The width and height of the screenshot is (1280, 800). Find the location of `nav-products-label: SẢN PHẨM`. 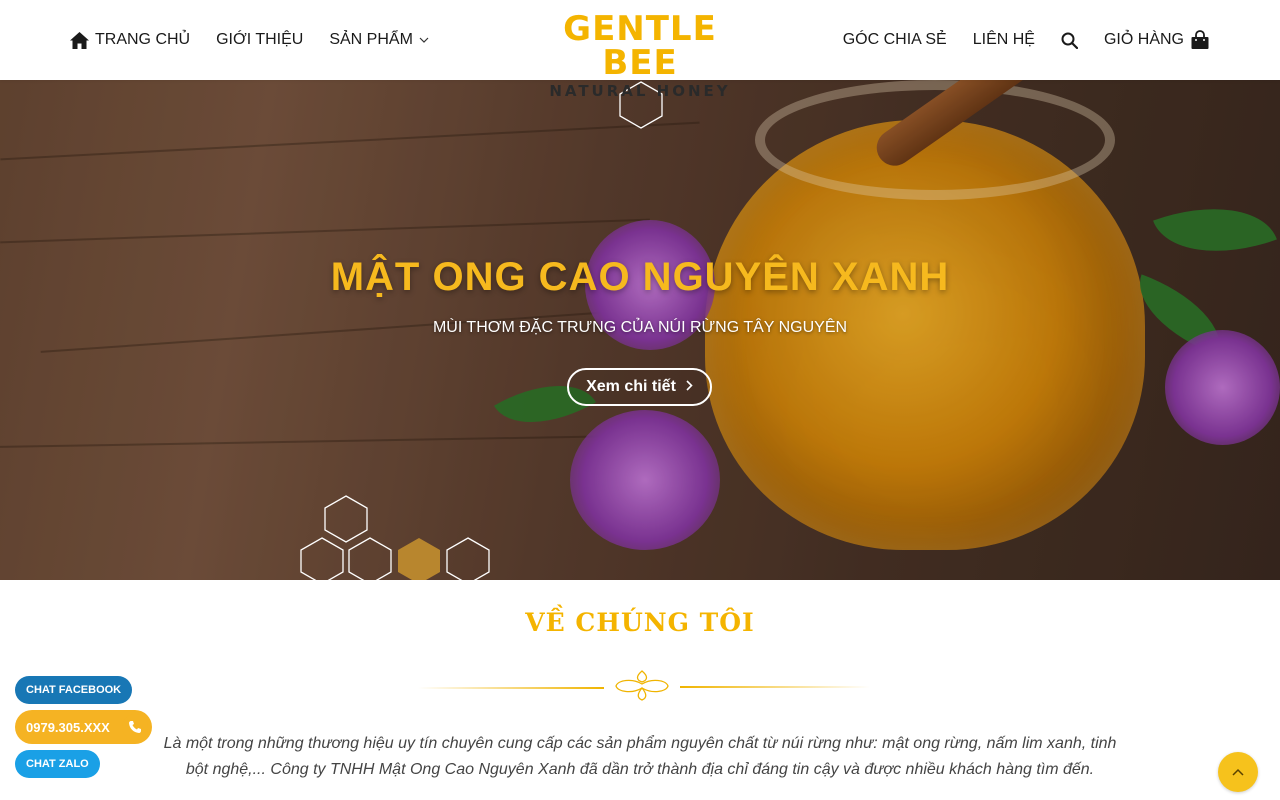

nav-products-label: SẢN PHẨM is located at coordinates (371, 39).